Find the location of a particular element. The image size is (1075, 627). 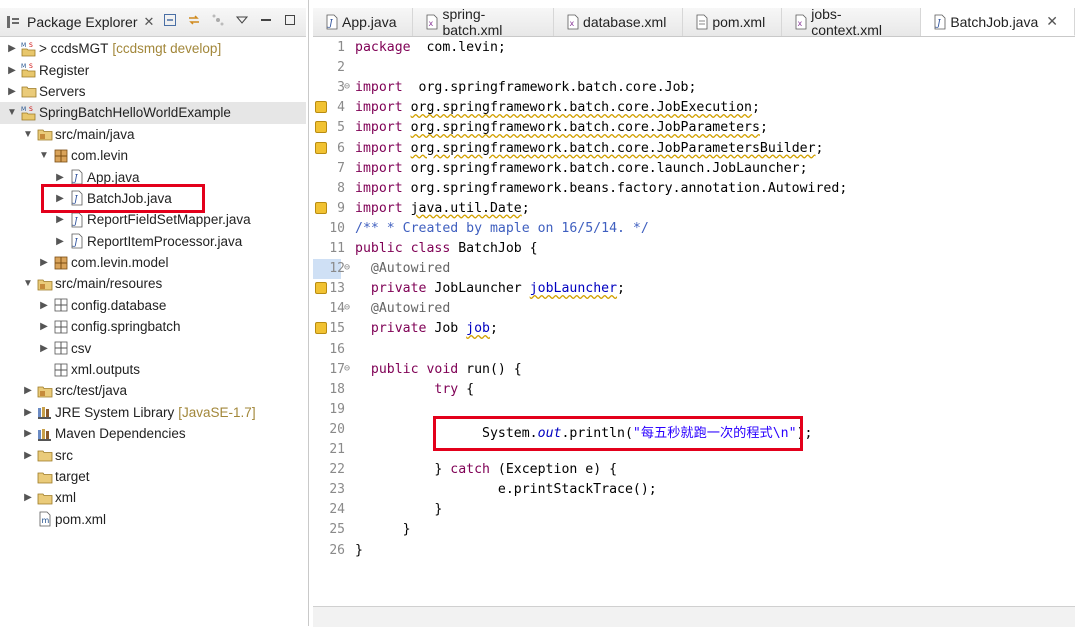

tree-item: ▼ M S SpringBatchHelloWorldExample is located at coordinates (153, 113).